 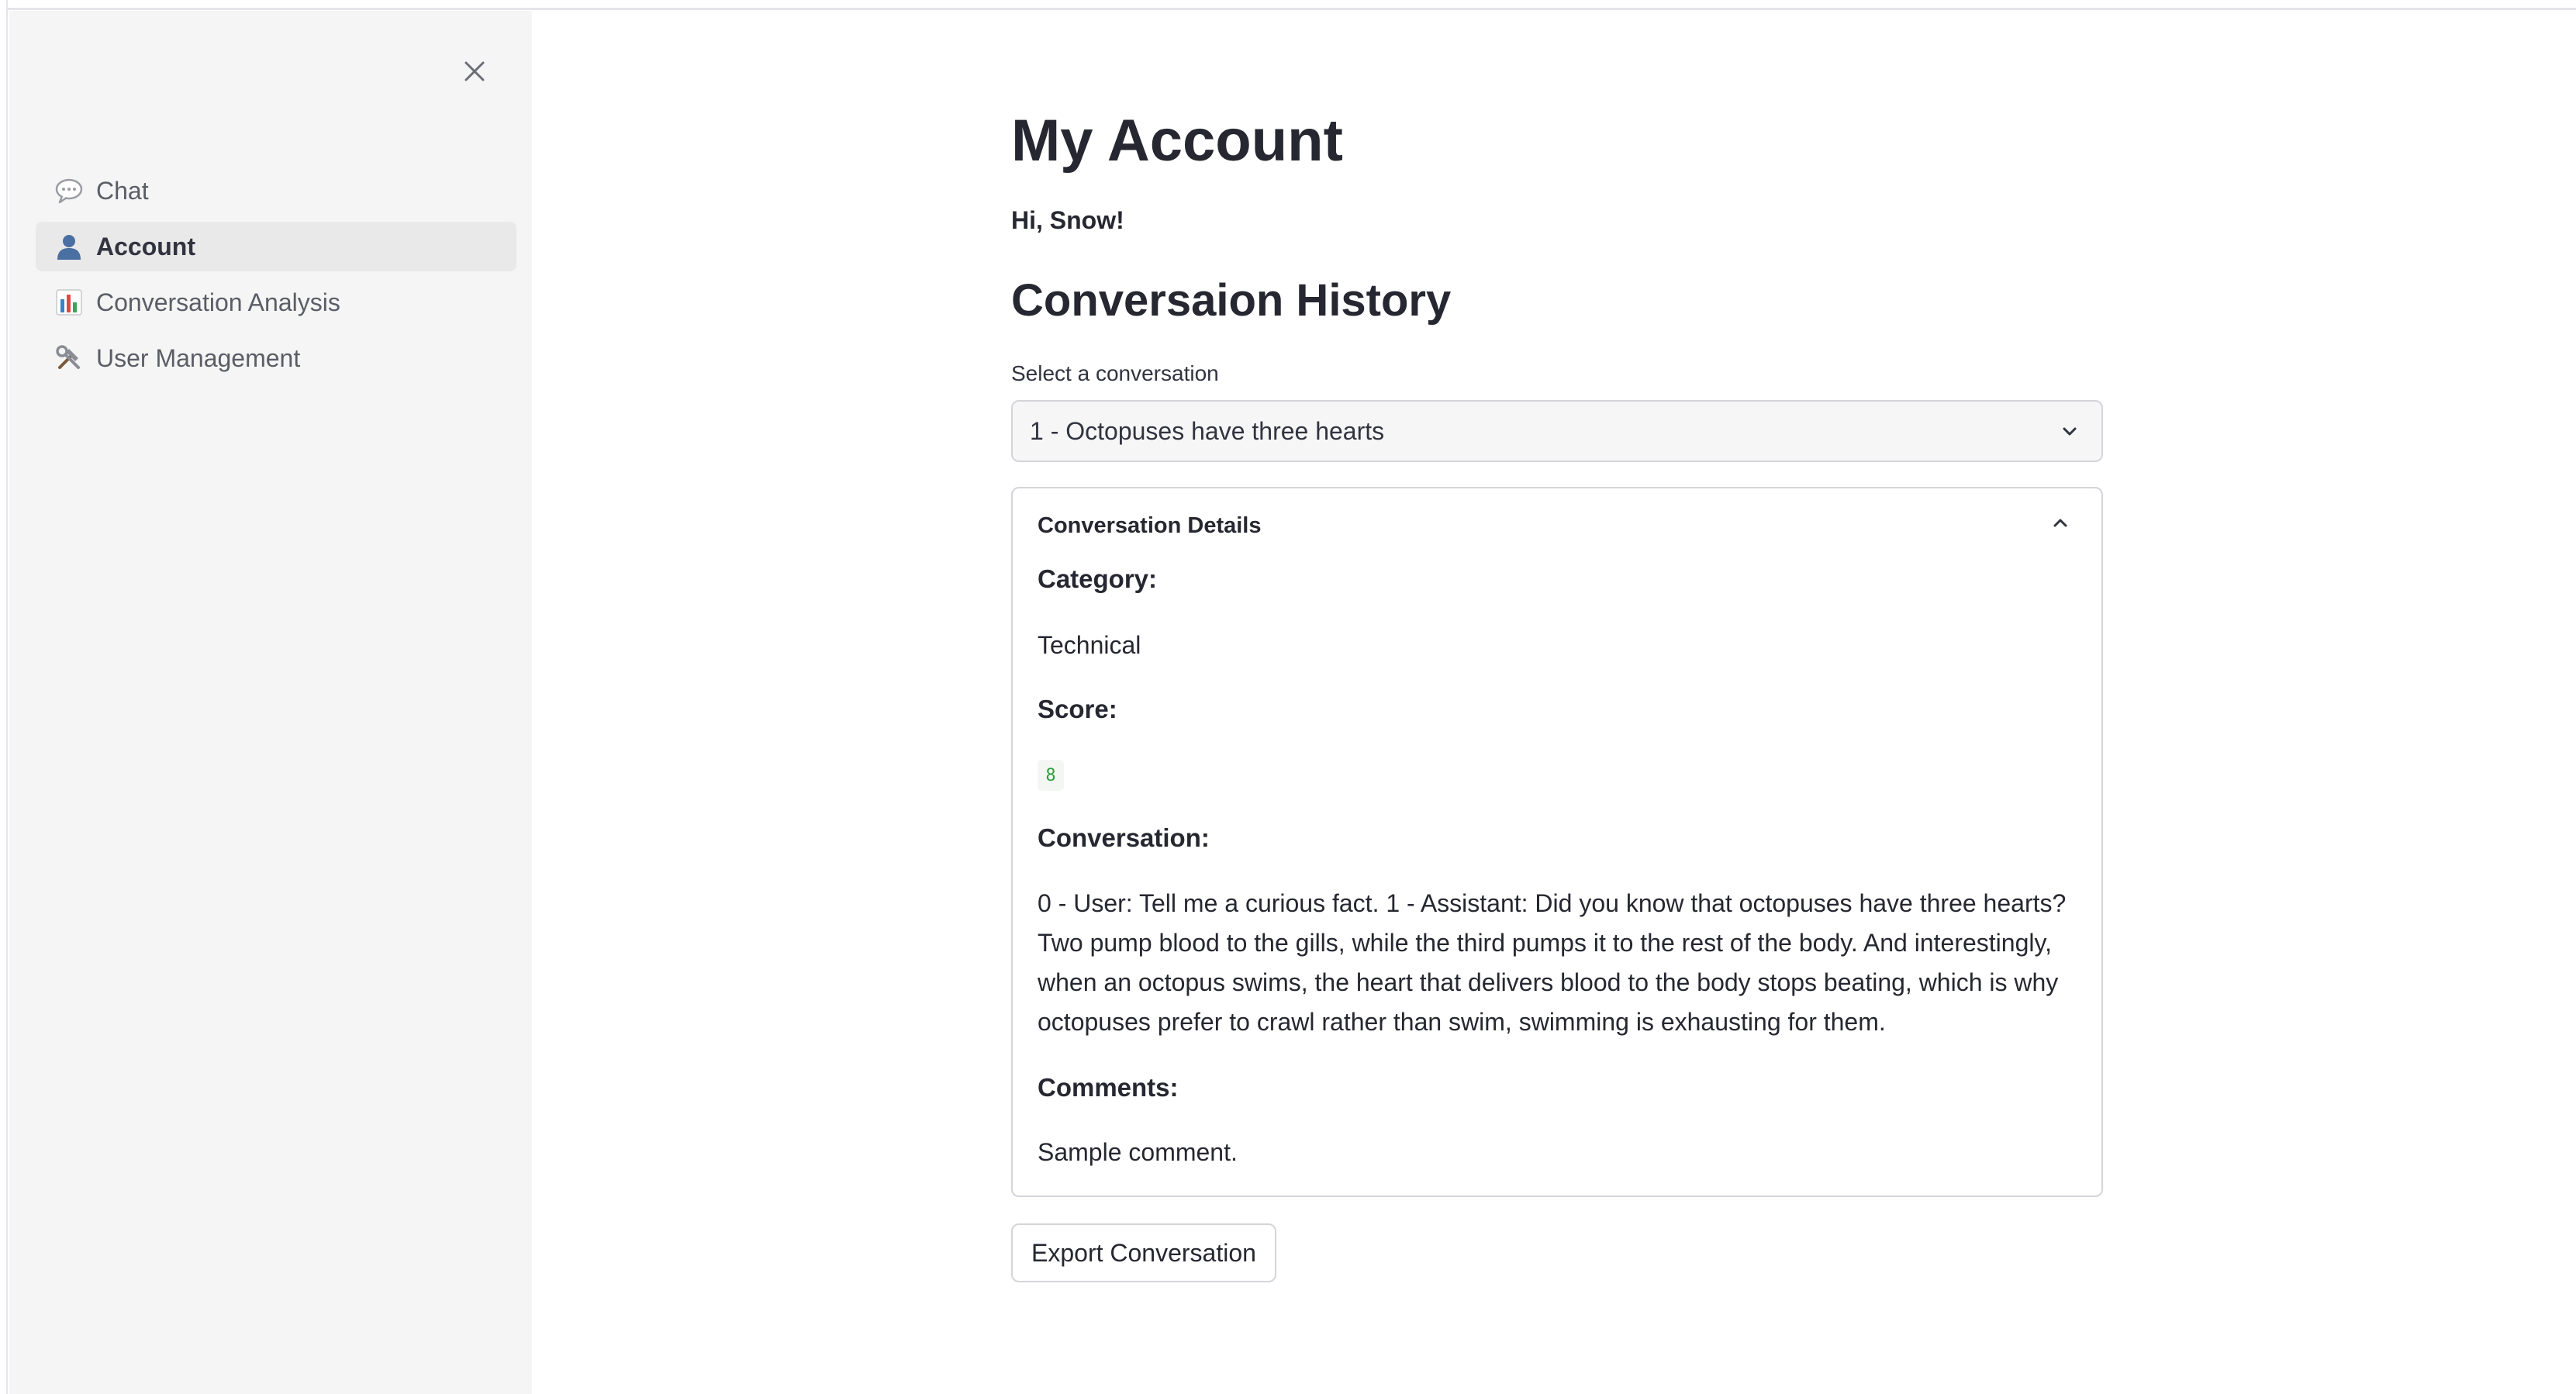 I want to click on sidebar-item-conversation-analysis: Conversation Analysis, so click(x=276, y=302).